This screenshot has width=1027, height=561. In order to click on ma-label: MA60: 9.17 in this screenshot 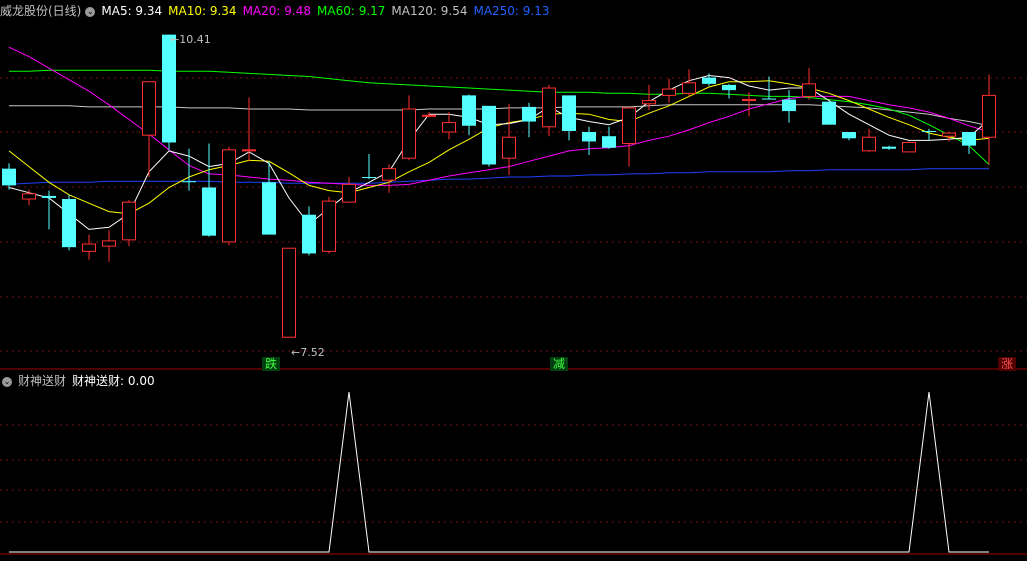, I will do `click(351, 11)`.